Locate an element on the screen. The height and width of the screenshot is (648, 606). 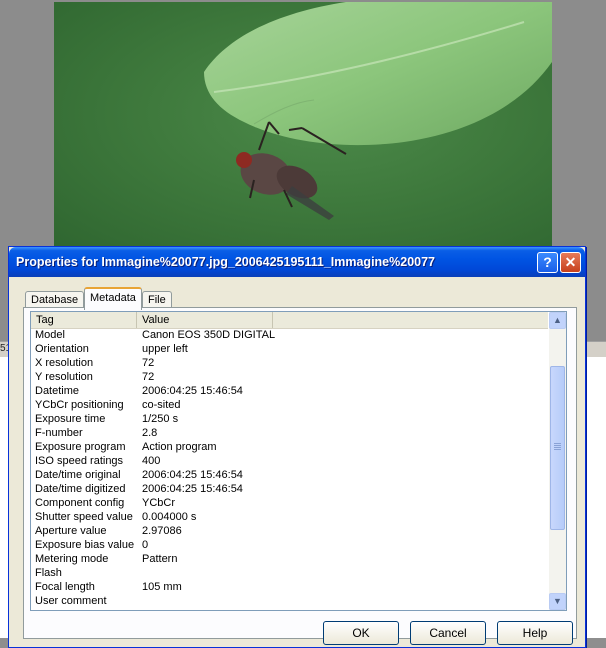
row-tag: Shutter speed value is located at coordinates (84, 517).